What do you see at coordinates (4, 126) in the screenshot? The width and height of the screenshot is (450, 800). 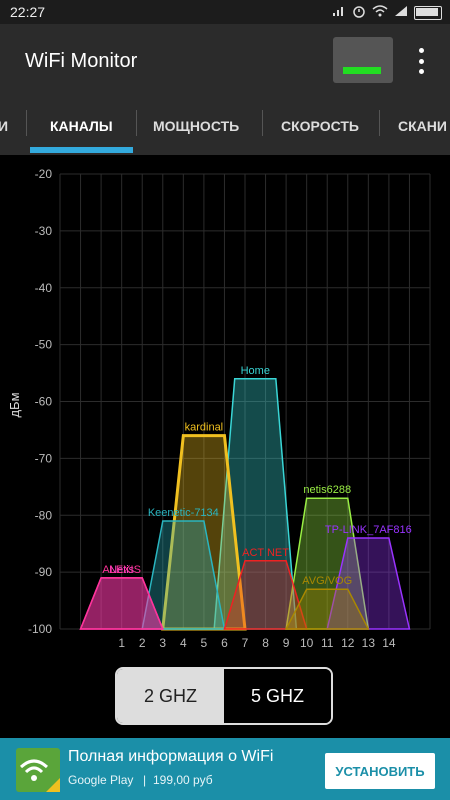 I see `tab-info: И` at bounding box center [4, 126].